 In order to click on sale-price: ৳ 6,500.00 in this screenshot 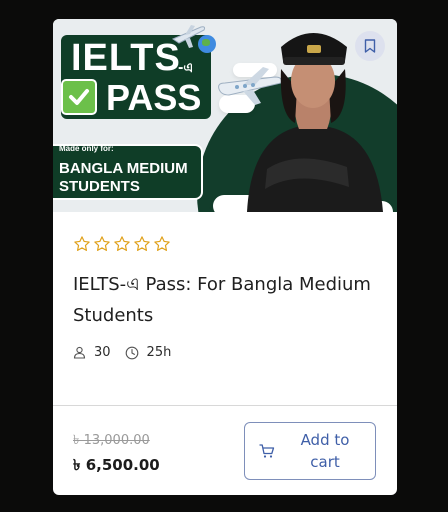, I will do `click(116, 465)`.